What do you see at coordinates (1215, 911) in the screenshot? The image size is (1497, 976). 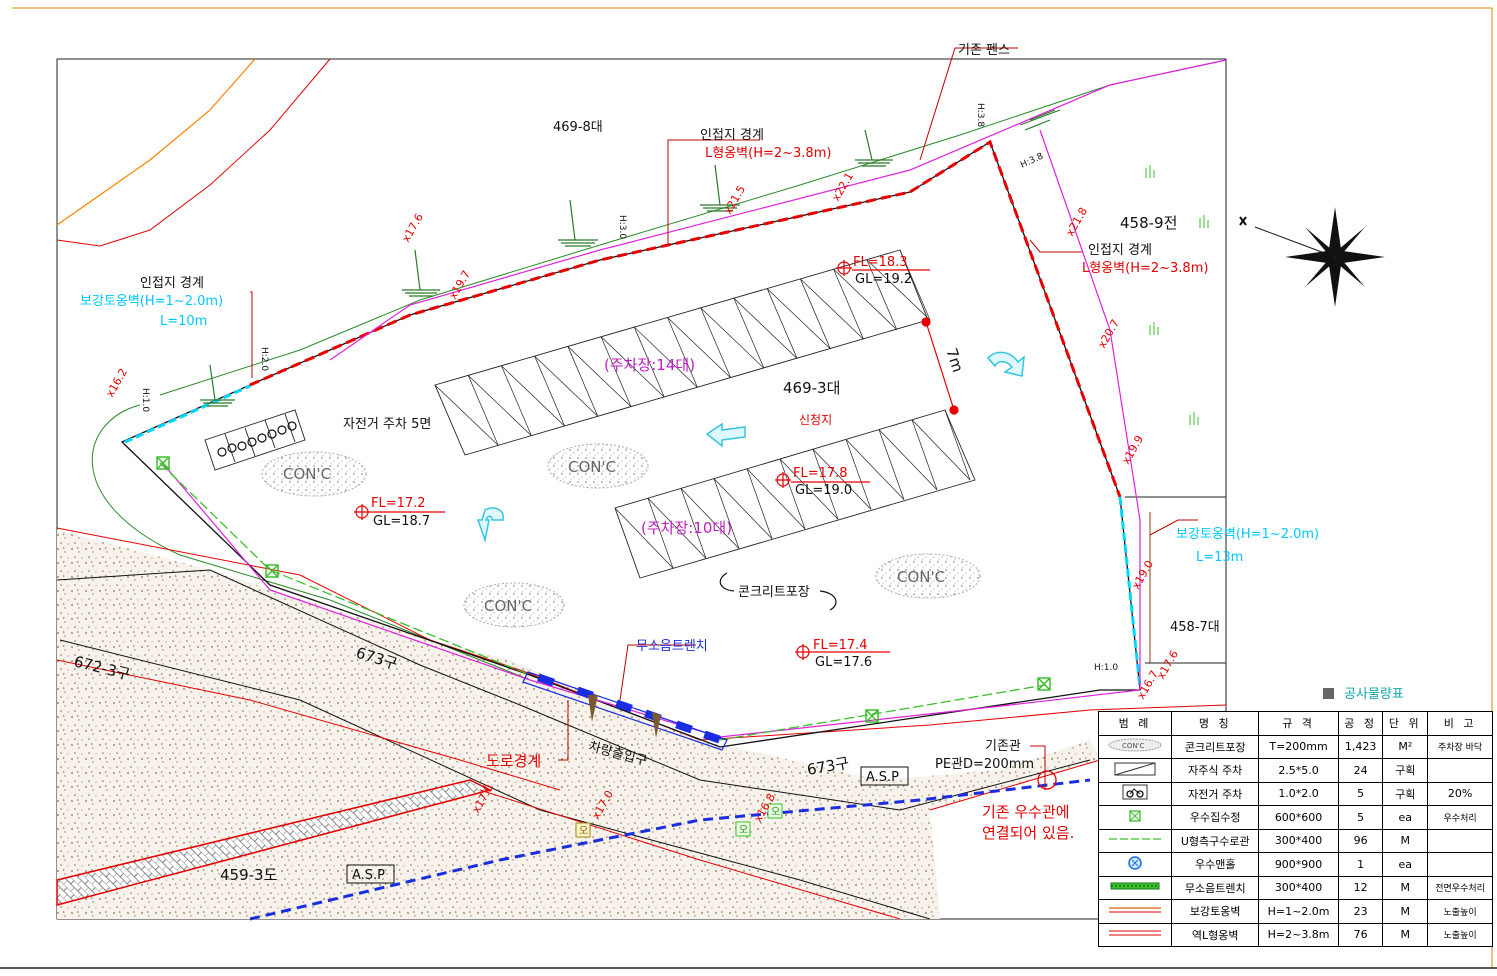 I see `row-name: 보강토옹벽` at bounding box center [1215, 911].